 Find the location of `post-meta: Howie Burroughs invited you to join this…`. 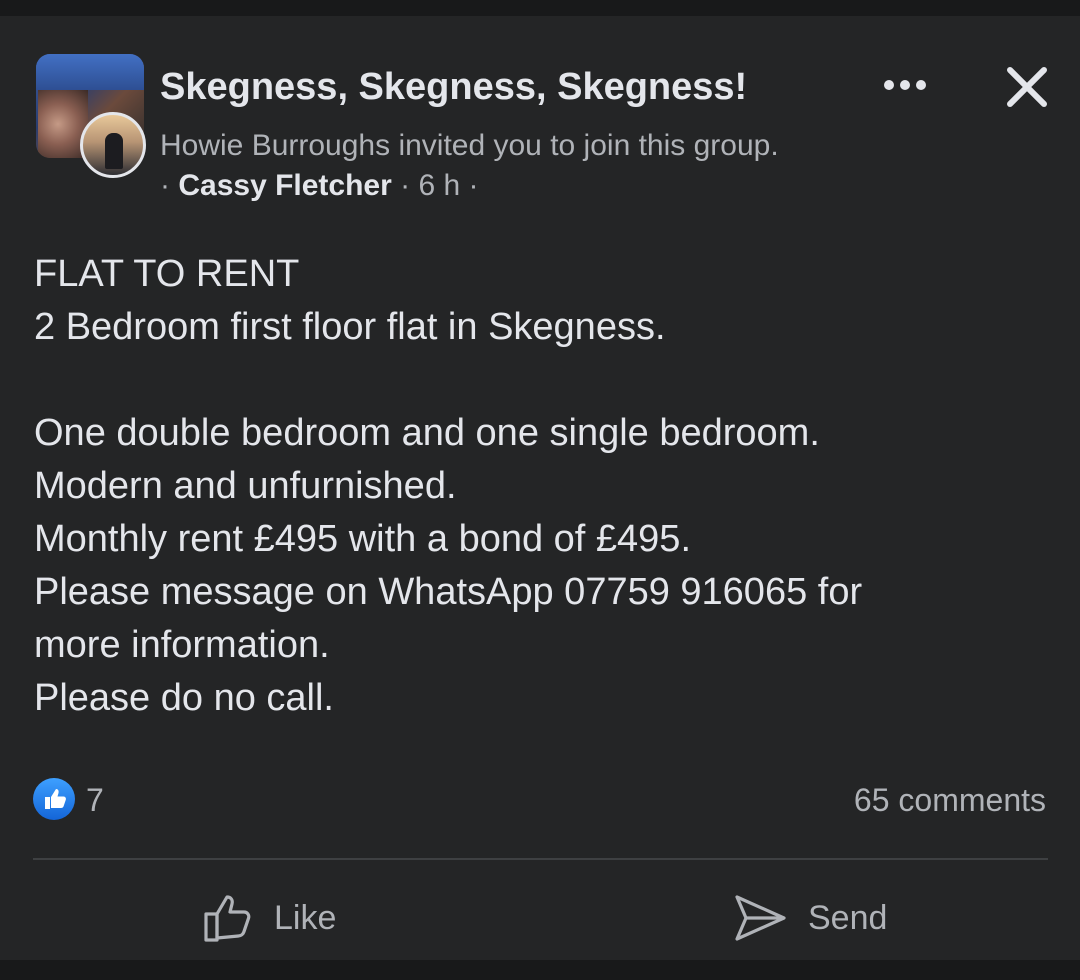

post-meta: Howie Burroughs invited you to join this… is located at coordinates (470, 166).